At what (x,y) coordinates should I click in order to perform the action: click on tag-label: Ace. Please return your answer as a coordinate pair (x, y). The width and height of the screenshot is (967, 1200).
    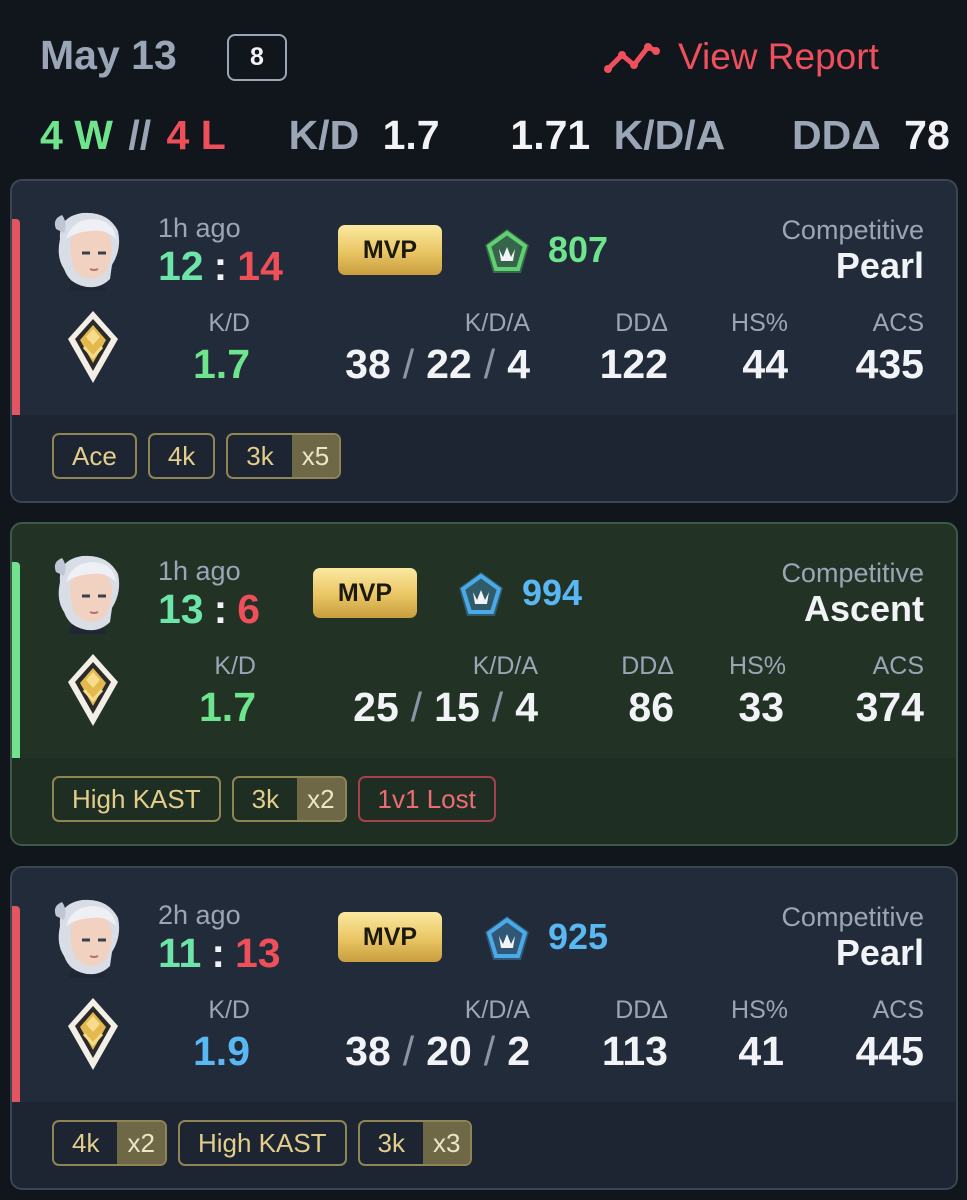
    Looking at the image, I should click on (94, 455).